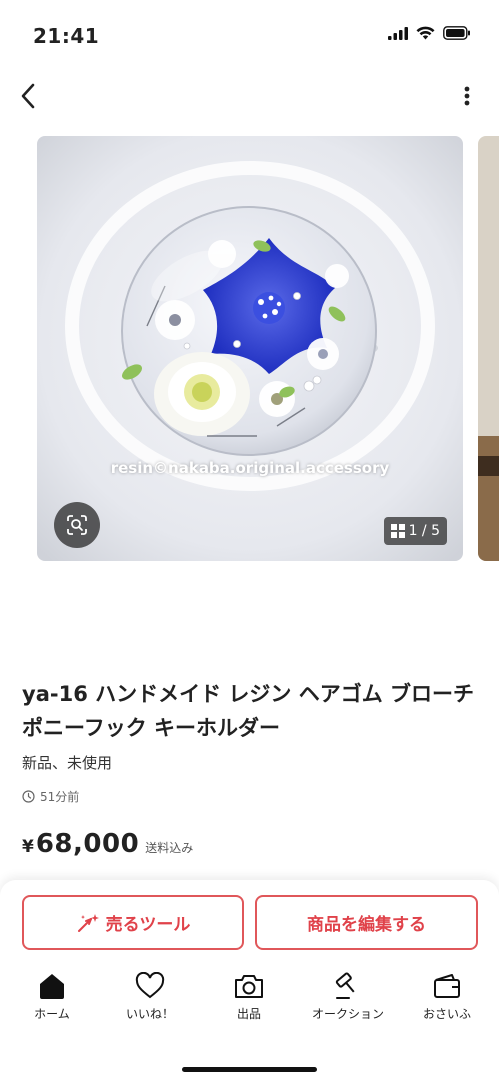 Image resolution: width=499 pixels, height=1080 pixels. What do you see at coordinates (28, 796) in the screenshot?
I see `clock-icon` at bounding box center [28, 796].